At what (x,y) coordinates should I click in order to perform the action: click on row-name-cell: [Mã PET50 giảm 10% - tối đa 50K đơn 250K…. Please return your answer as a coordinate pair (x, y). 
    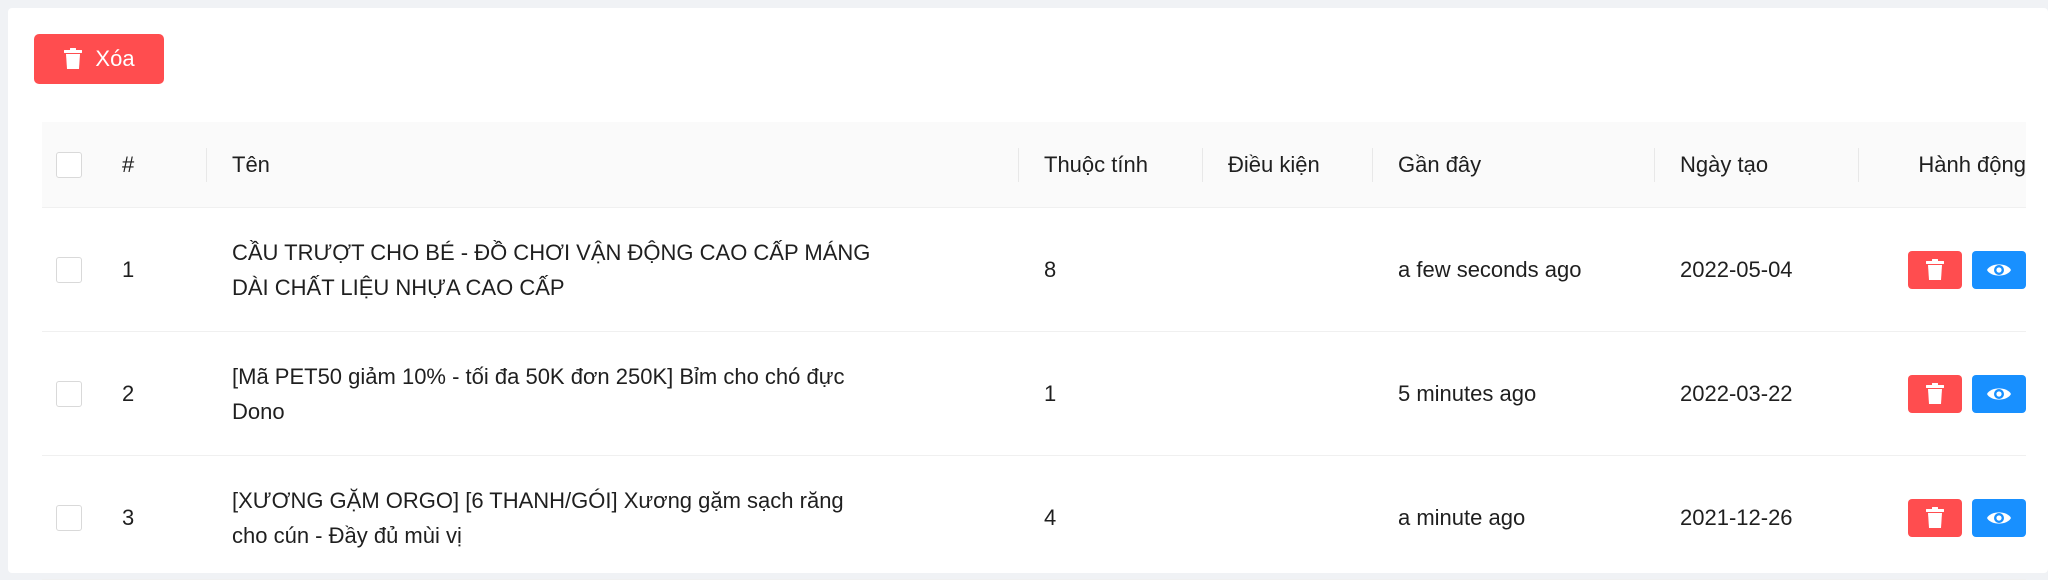
    Looking at the image, I should click on (612, 394).